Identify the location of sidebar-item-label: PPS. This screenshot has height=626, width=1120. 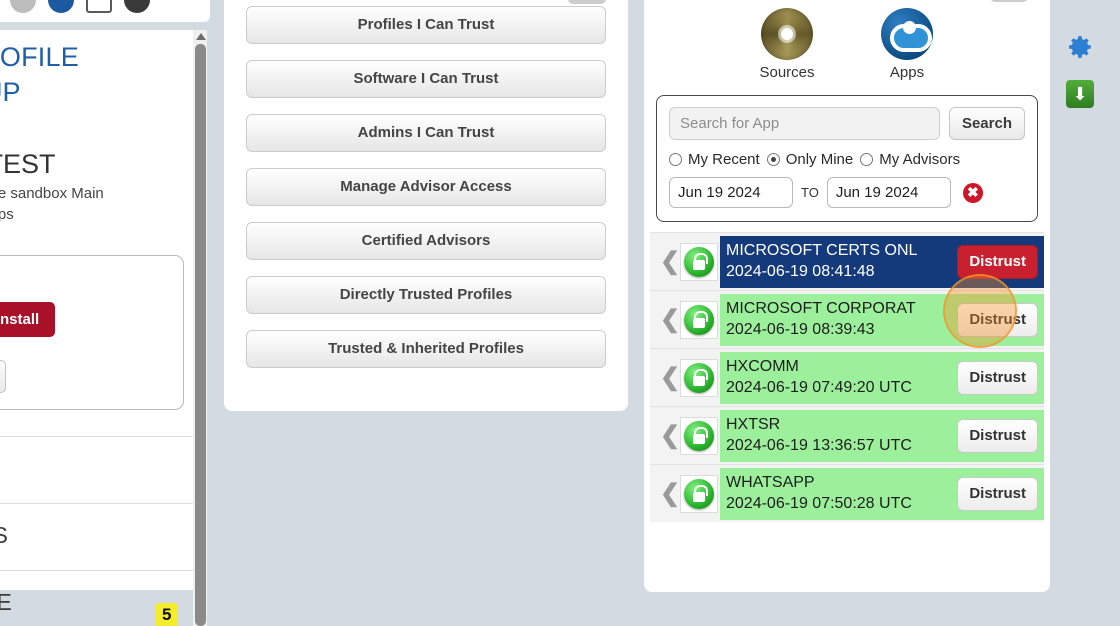
(4, 535).